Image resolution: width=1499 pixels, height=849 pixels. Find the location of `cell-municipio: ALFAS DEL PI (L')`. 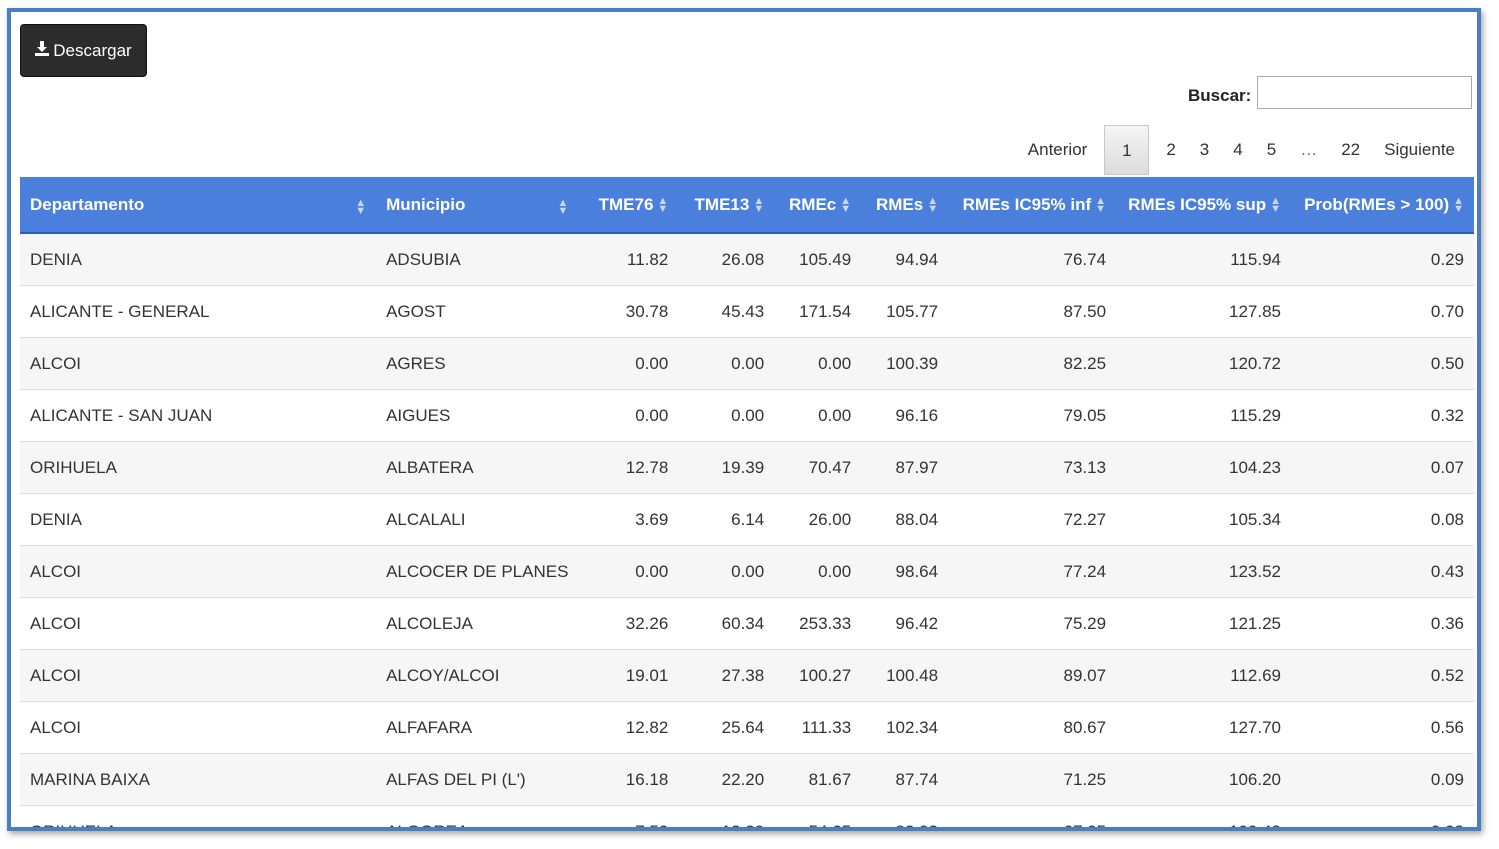

cell-municipio: ALFAS DEL PI (L') is located at coordinates (477, 779).